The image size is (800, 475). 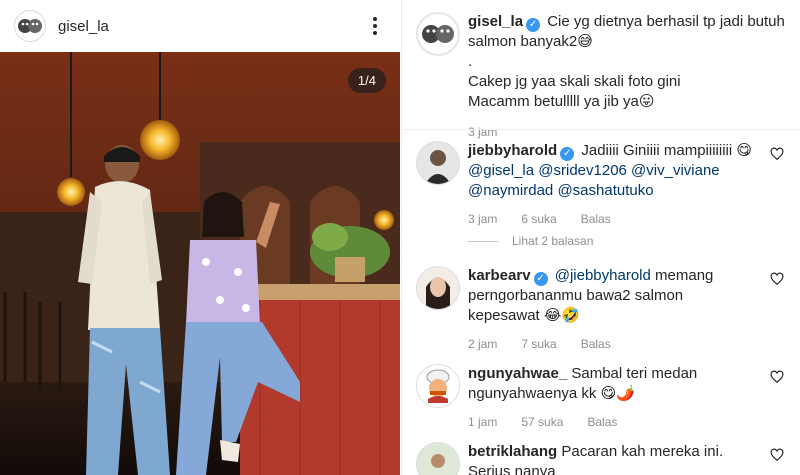 I want to click on post-avatar, so click(x=30, y=26).